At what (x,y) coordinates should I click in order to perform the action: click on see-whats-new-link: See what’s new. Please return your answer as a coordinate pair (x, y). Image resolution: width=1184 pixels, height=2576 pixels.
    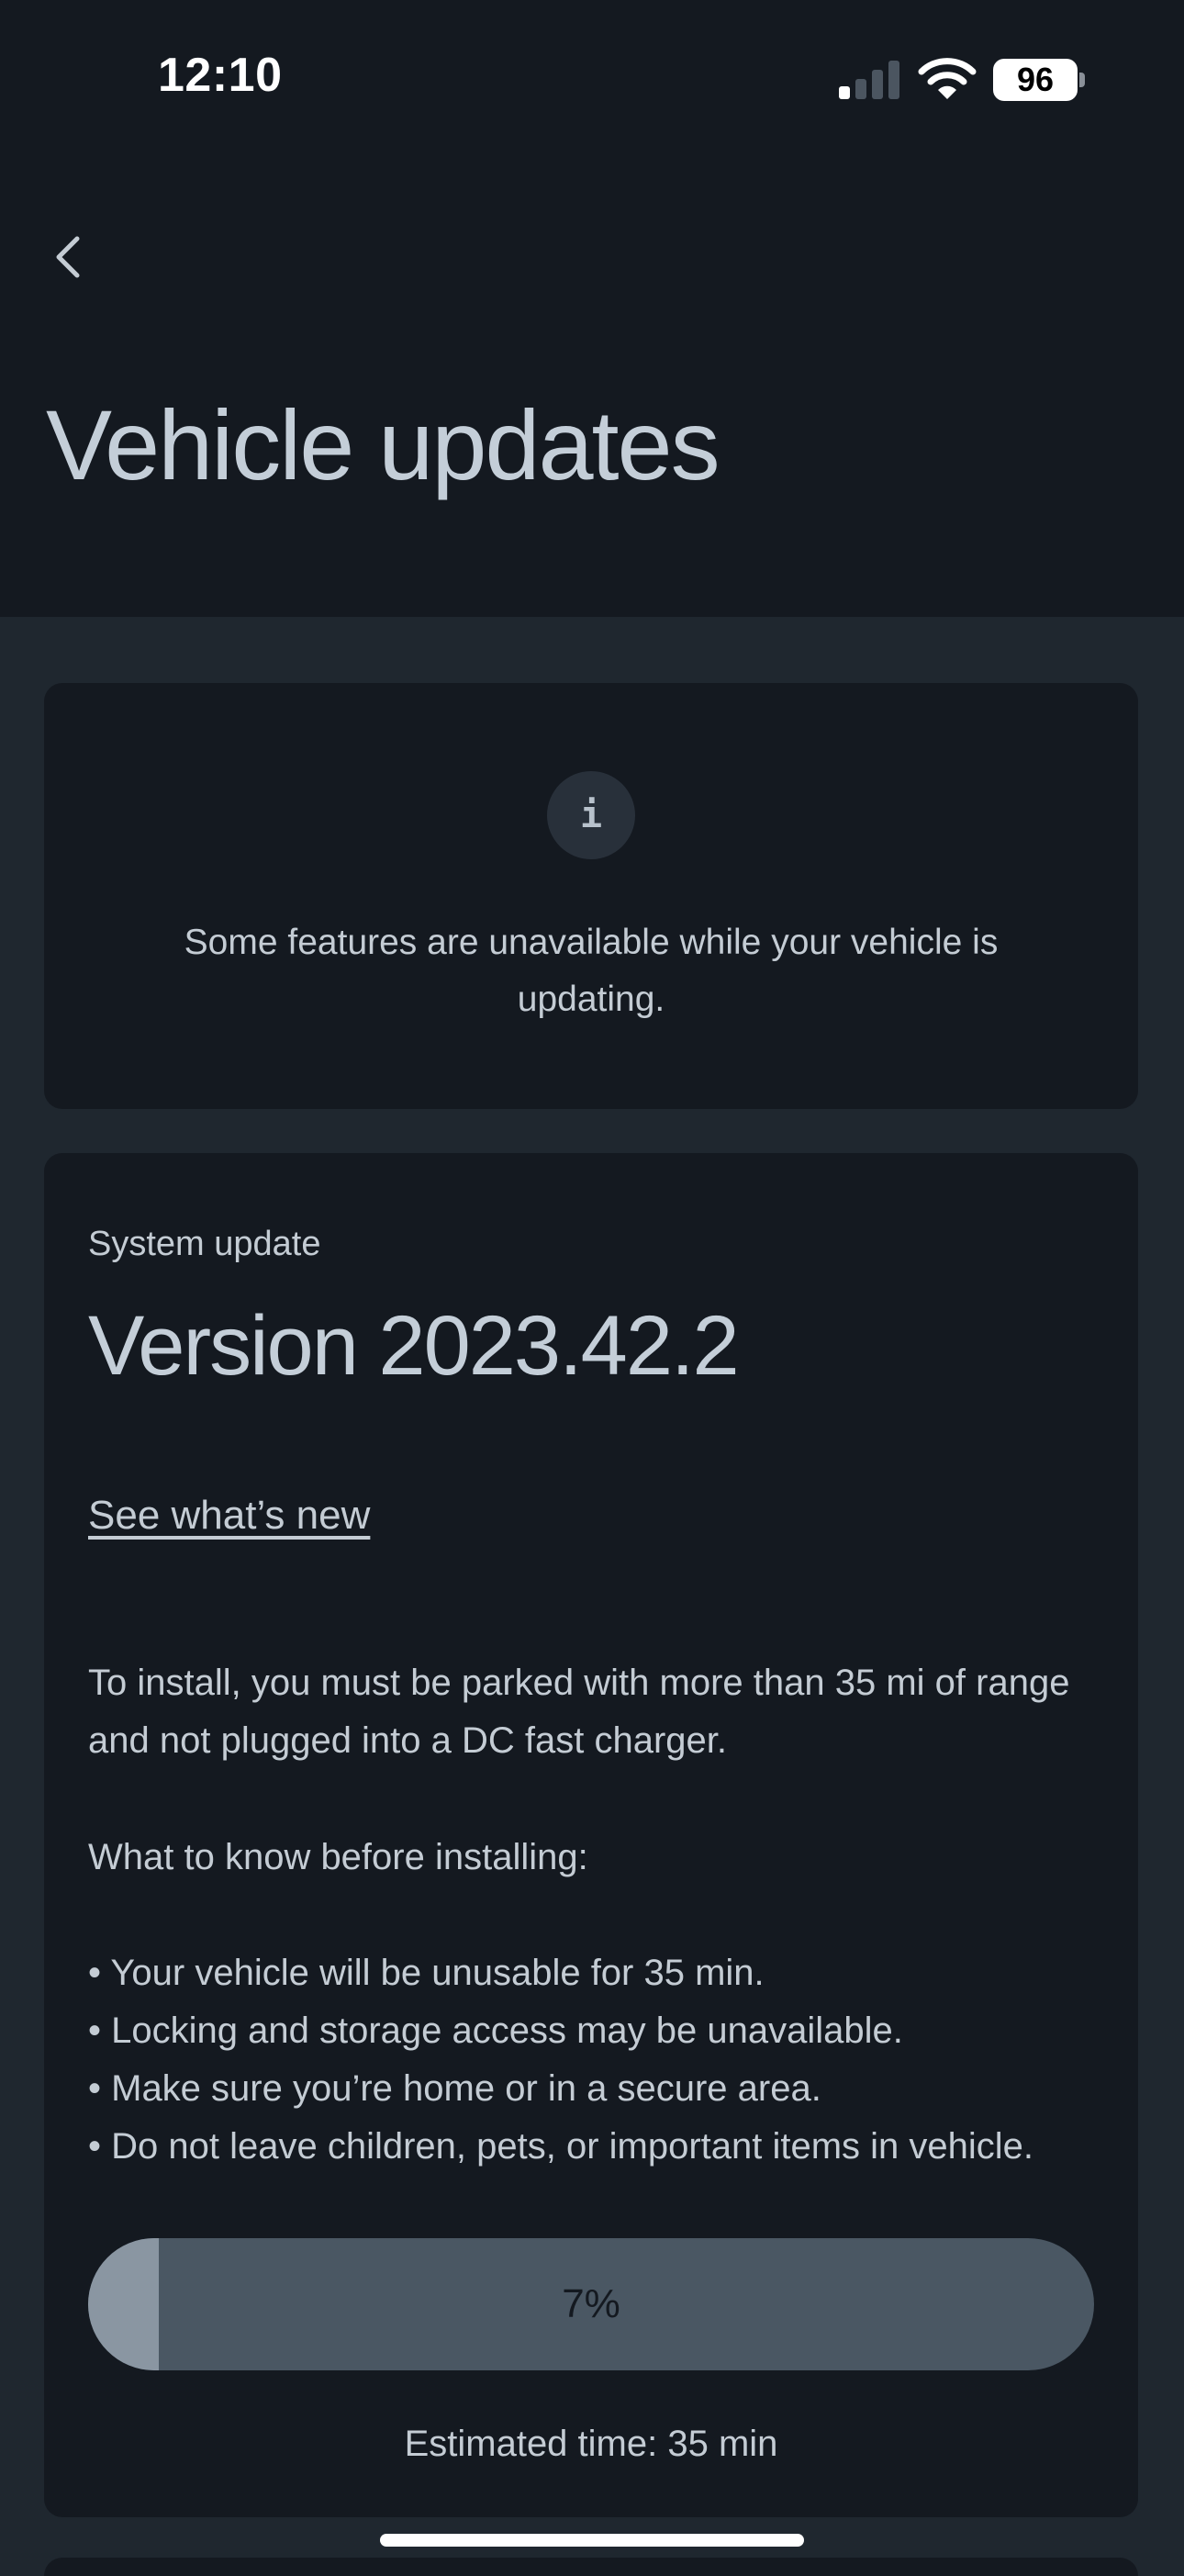
    Looking at the image, I should click on (229, 1516).